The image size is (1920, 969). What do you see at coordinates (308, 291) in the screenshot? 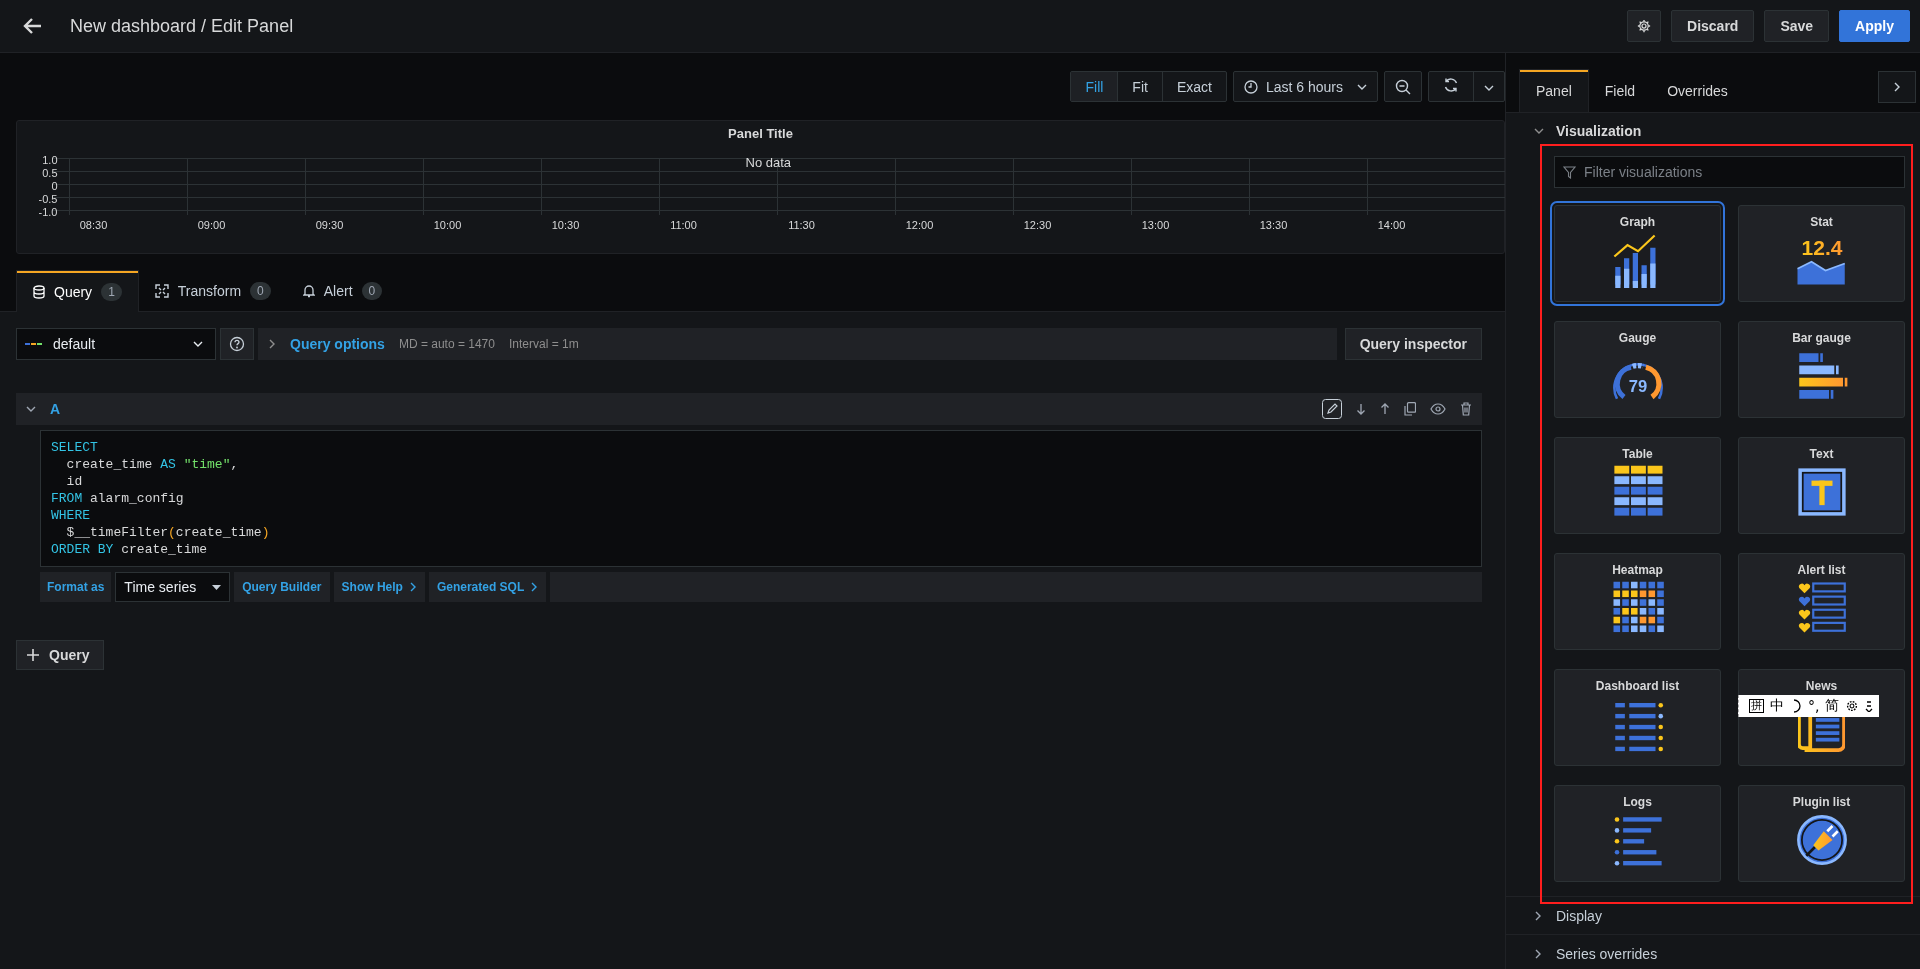
I see `bell-icon` at bounding box center [308, 291].